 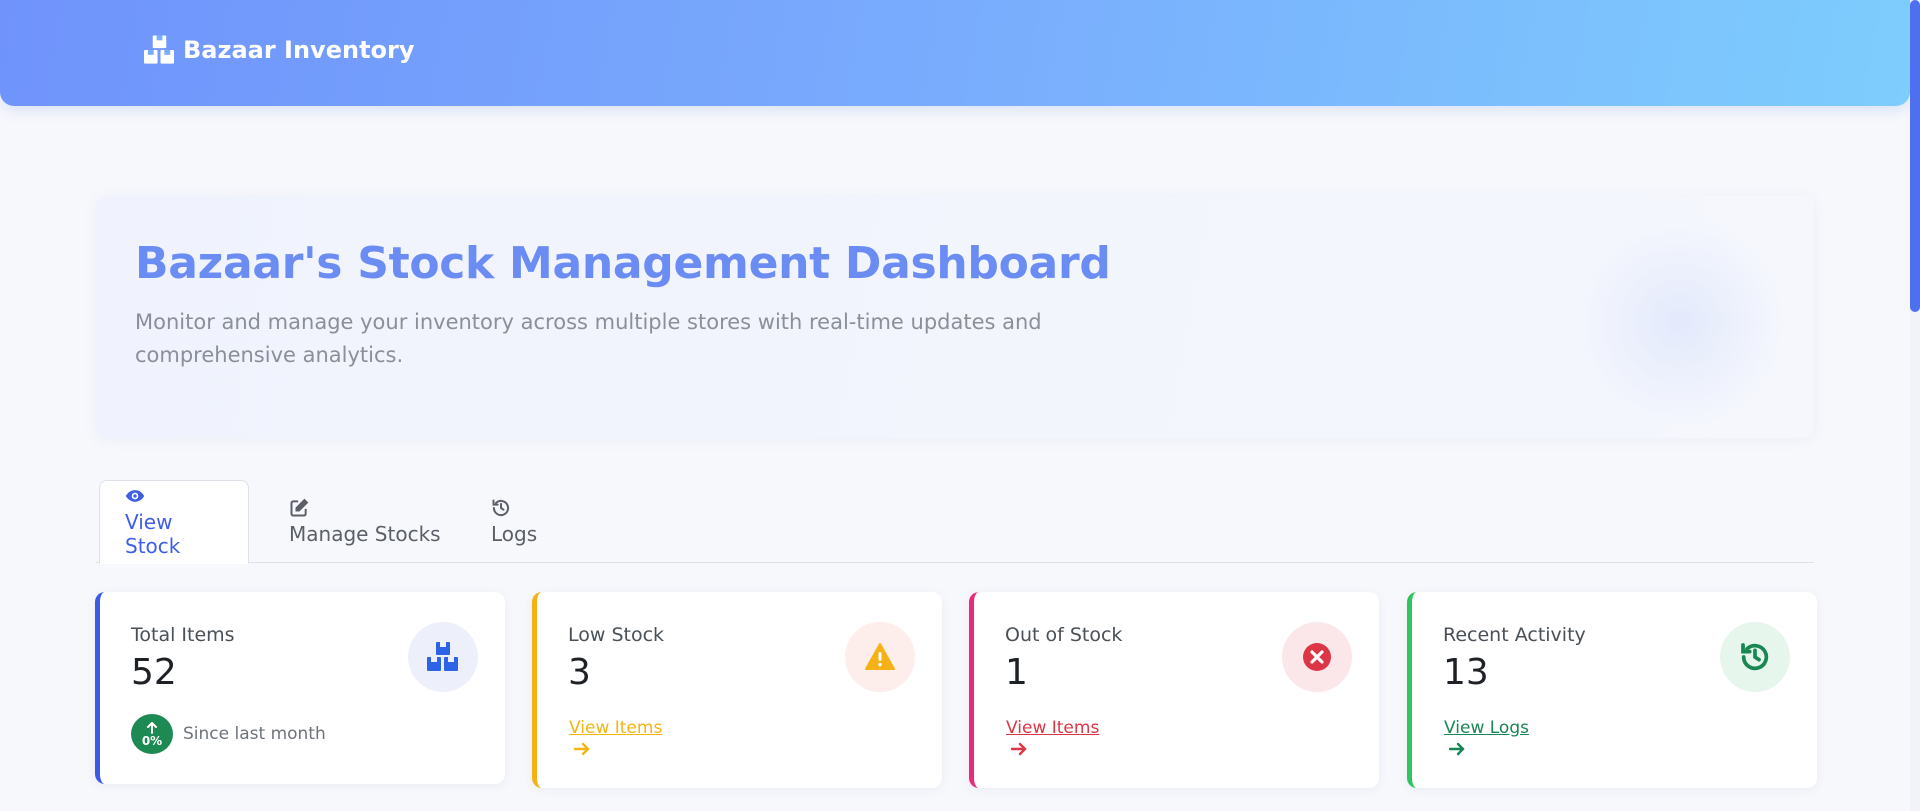 I want to click on warning-icon, so click(x=880, y=656).